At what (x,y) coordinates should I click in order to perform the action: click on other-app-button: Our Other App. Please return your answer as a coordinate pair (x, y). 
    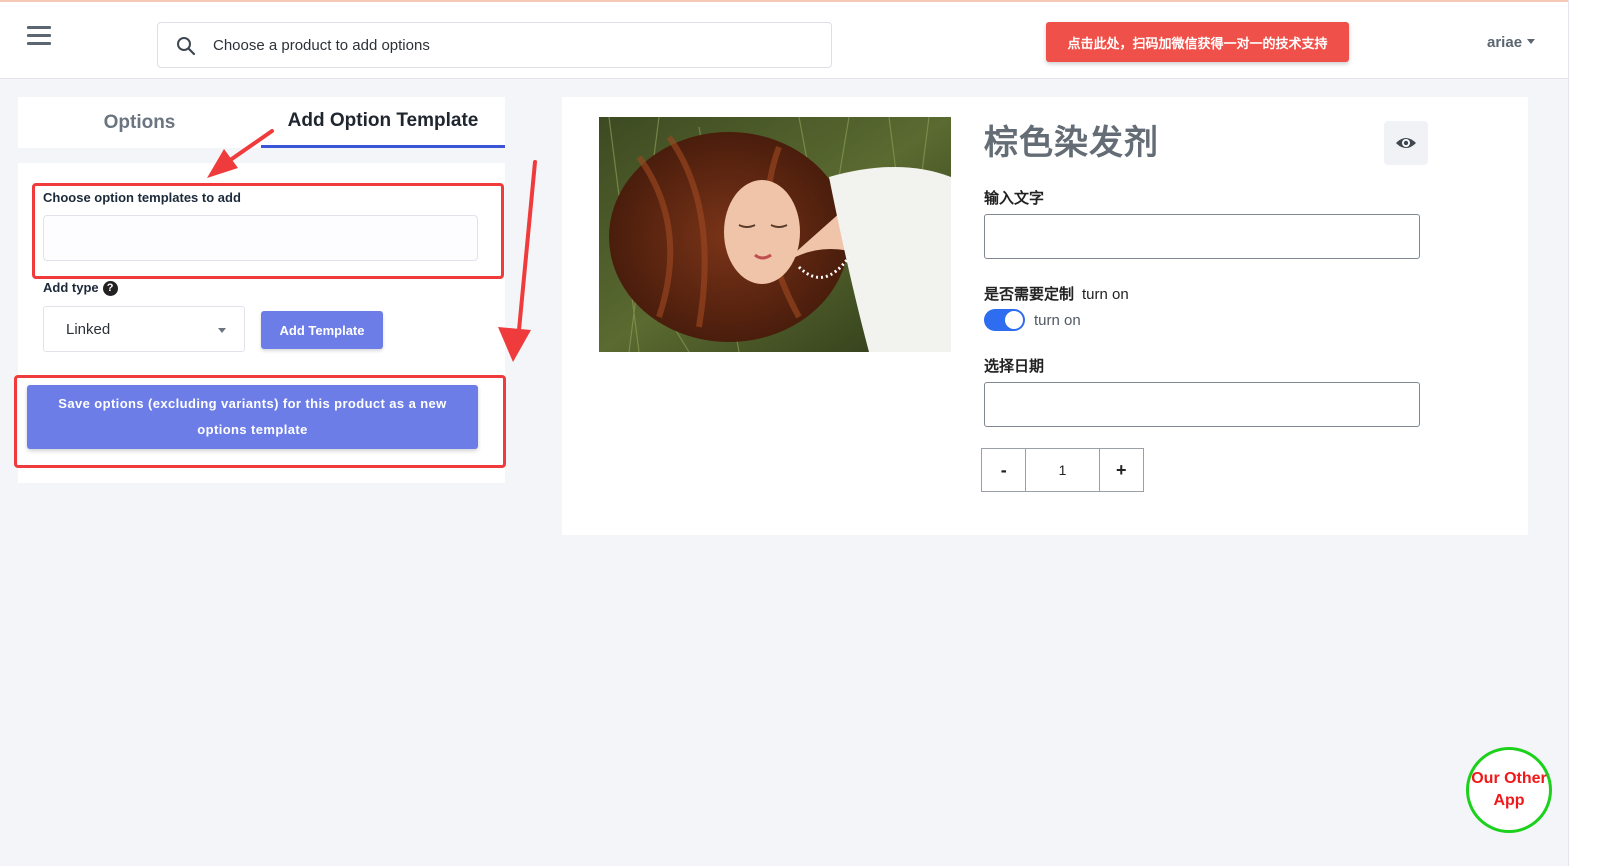
    Looking at the image, I should click on (1509, 790).